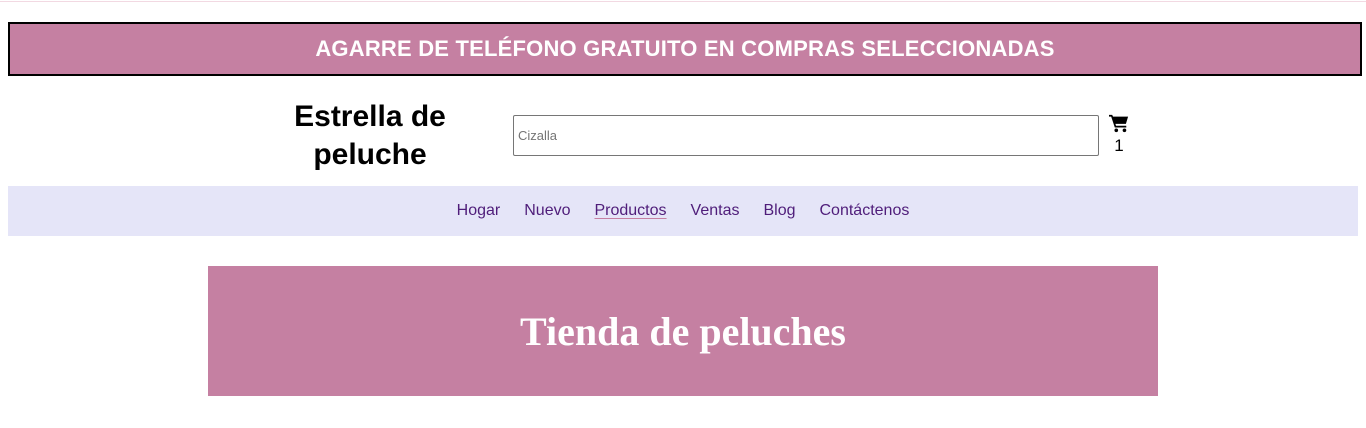 Image resolution: width=1366 pixels, height=428 pixels. I want to click on hero-title: Tienda de peluches, so click(683, 331).